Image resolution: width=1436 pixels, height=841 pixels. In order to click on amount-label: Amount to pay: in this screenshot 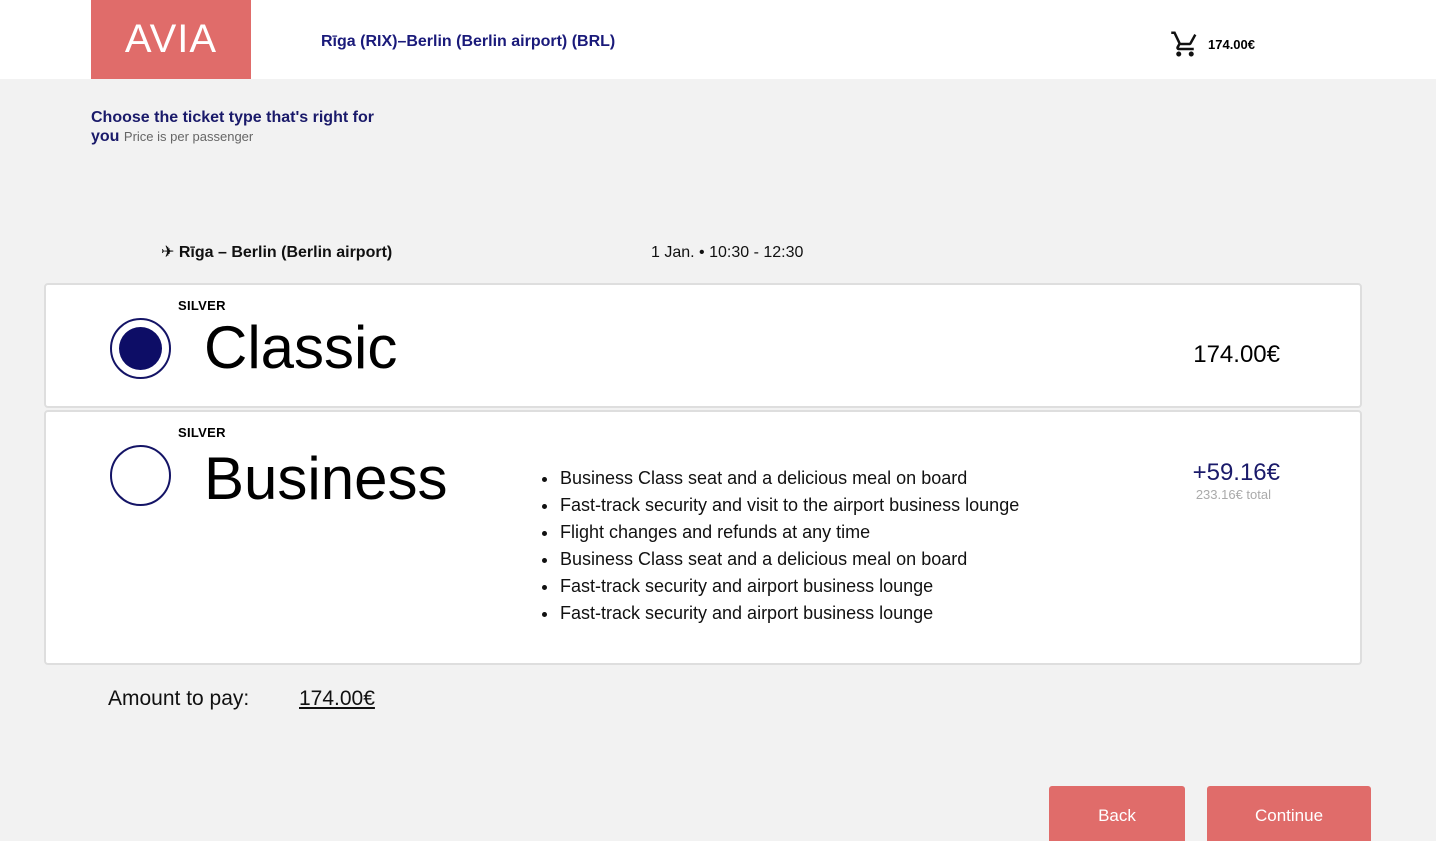, I will do `click(179, 698)`.